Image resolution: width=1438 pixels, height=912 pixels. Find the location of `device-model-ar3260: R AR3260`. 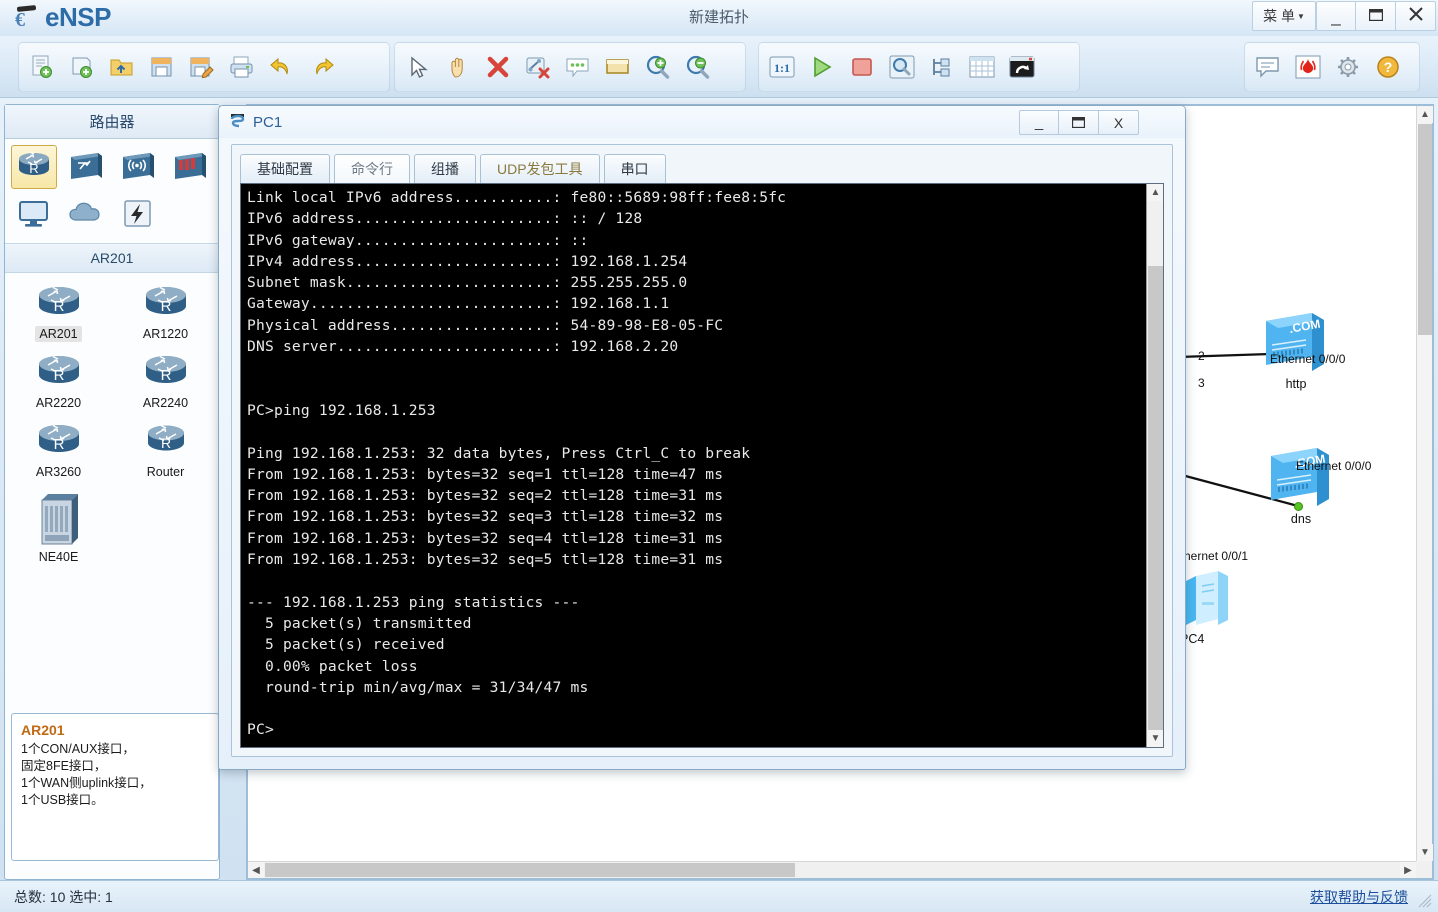

device-model-ar3260: R AR3260 is located at coordinates (58, 450).